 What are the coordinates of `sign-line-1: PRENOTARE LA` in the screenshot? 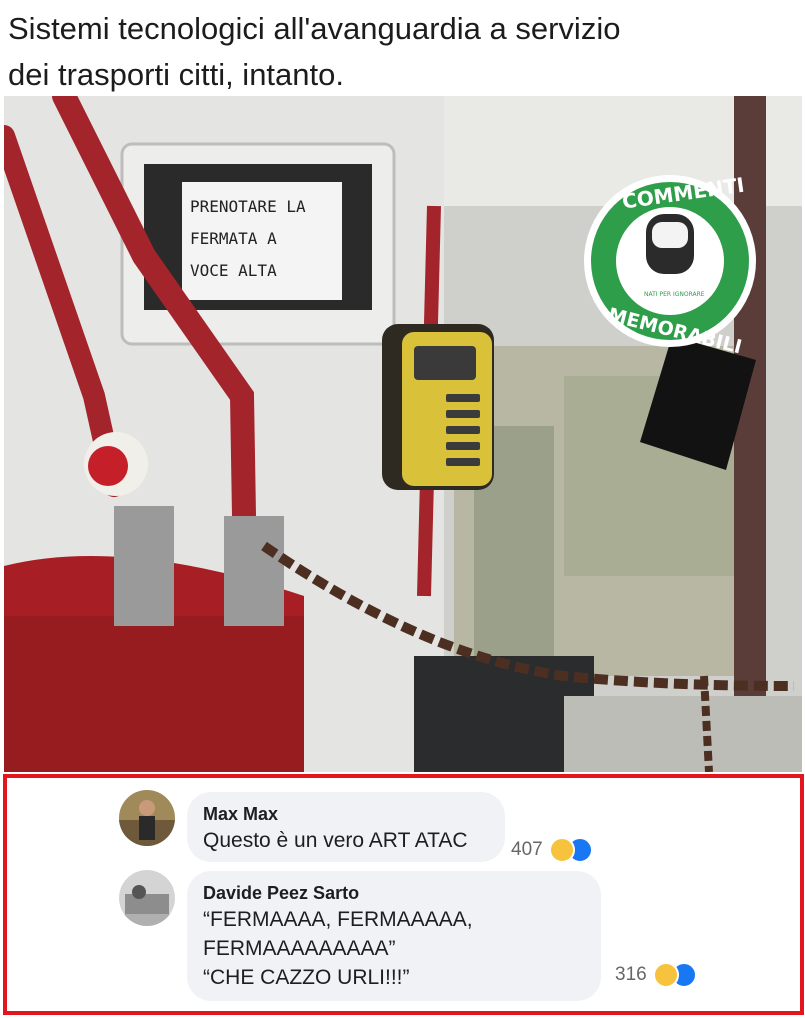 It's located at (248, 206).